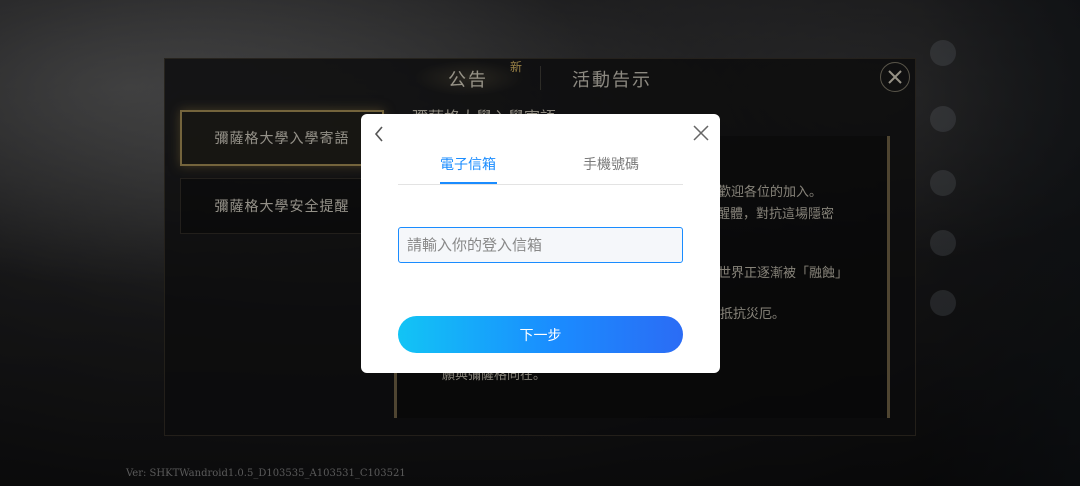 The width and height of the screenshot is (1080, 486). I want to click on close-icon, so click(701, 133).